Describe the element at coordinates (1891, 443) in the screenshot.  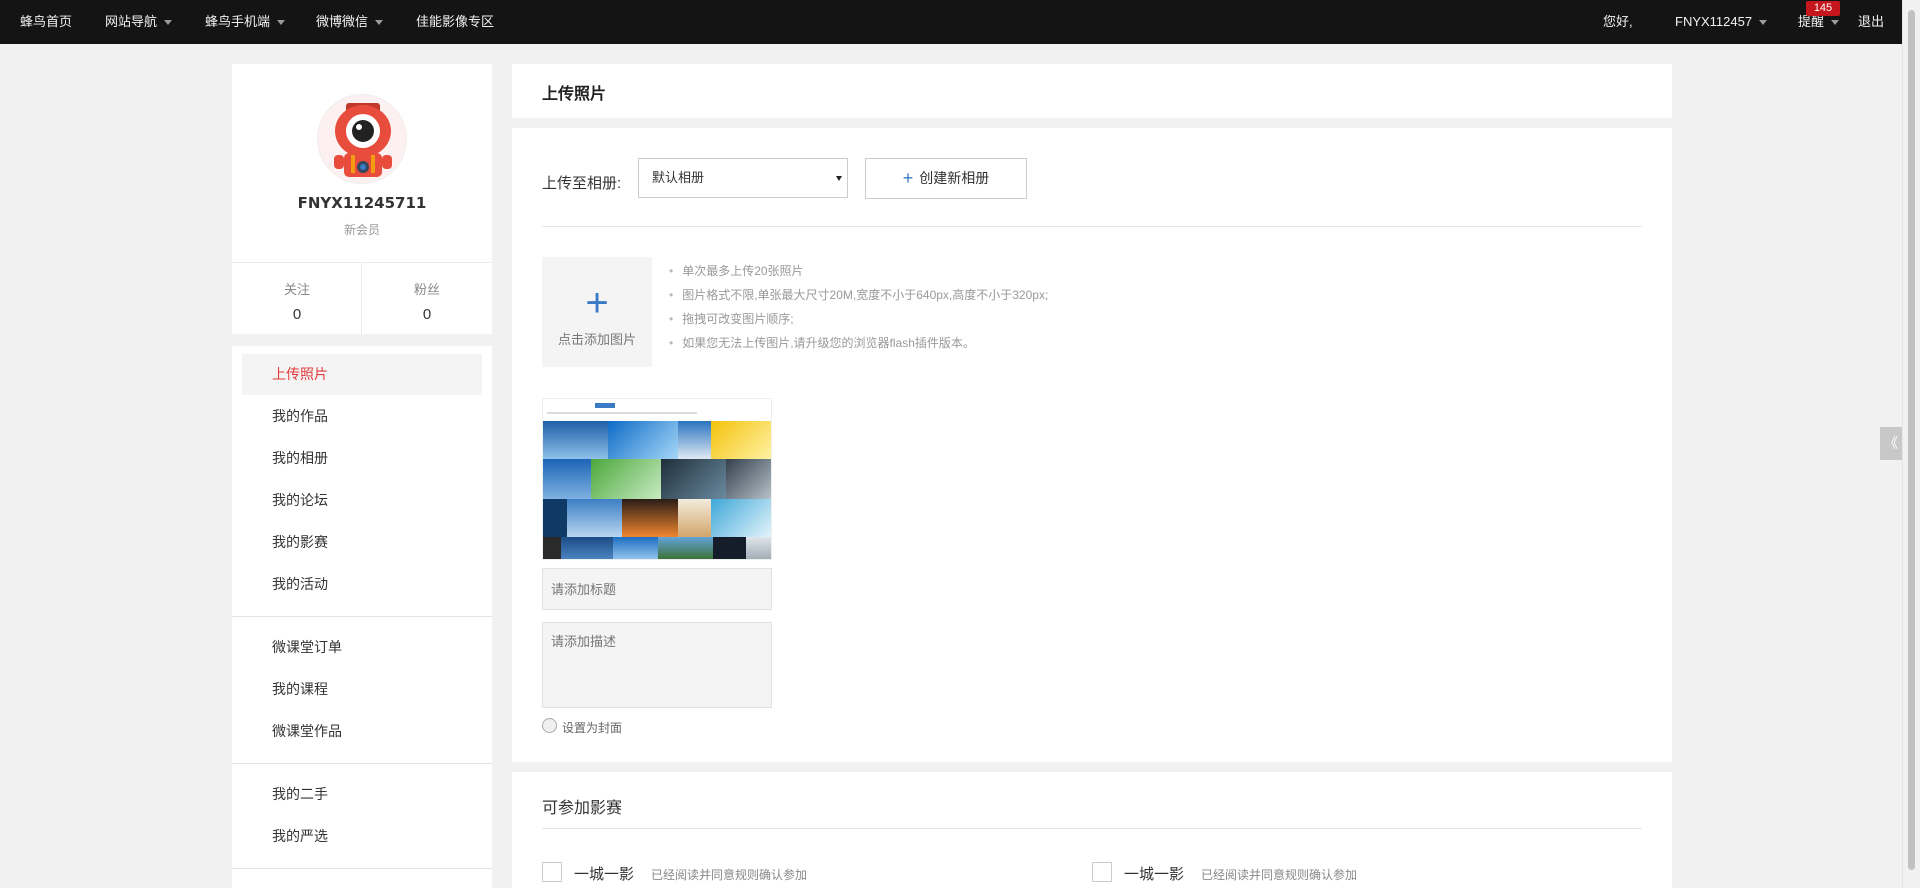
I see `collapse-sidebar-icon: 《` at that location.